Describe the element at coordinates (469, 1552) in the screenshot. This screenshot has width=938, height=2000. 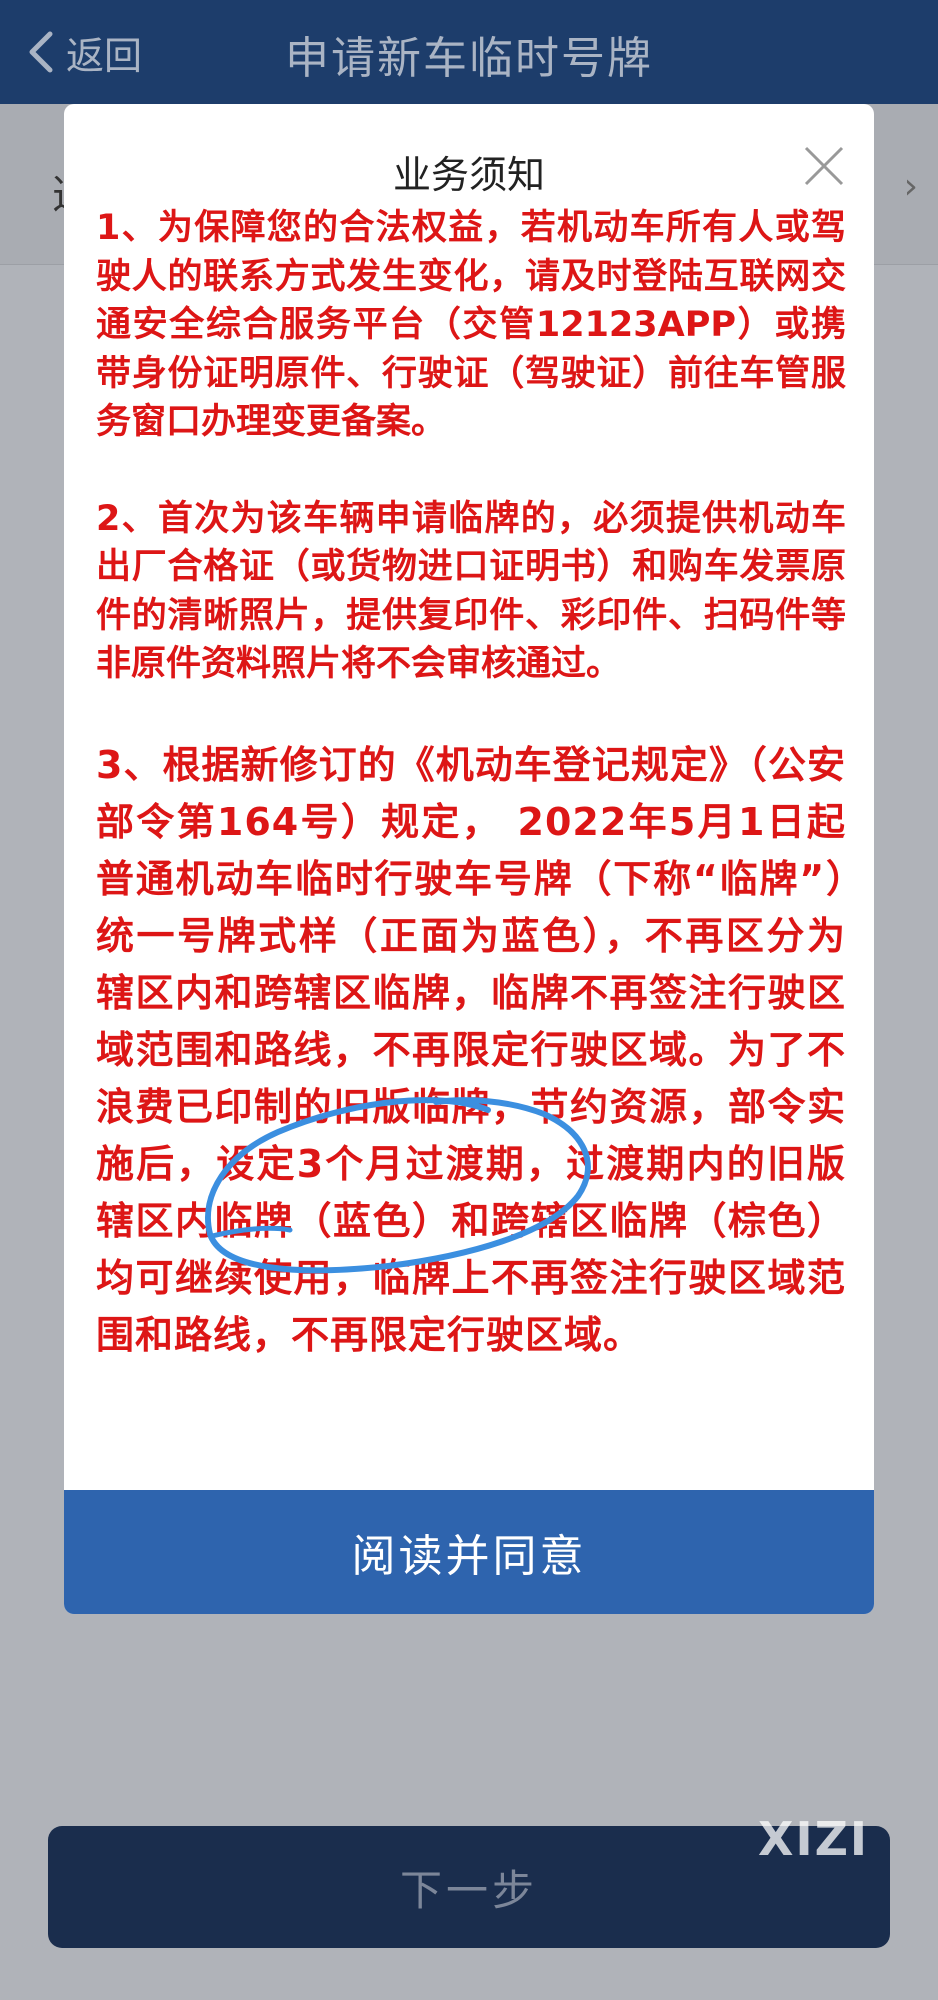
I see `read-and-agree-button: 阅读并同意` at that location.